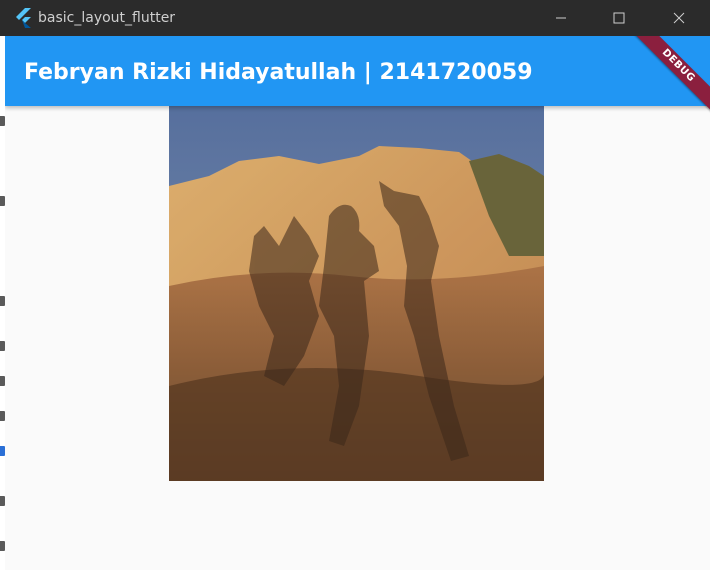 The height and width of the screenshot is (570, 710). What do you see at coordinates (355, 18) in the screenshot?
I see `window-titlebar: basic_layout_flutter` at bounding box center [355, 18].